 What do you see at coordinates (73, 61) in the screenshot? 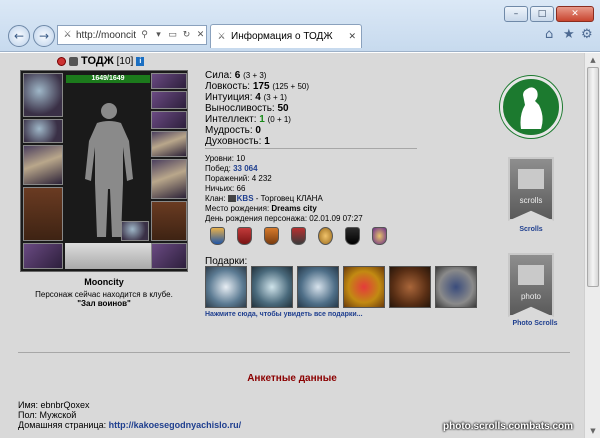
I see `clan-icon` at bounding box center [73, 61].